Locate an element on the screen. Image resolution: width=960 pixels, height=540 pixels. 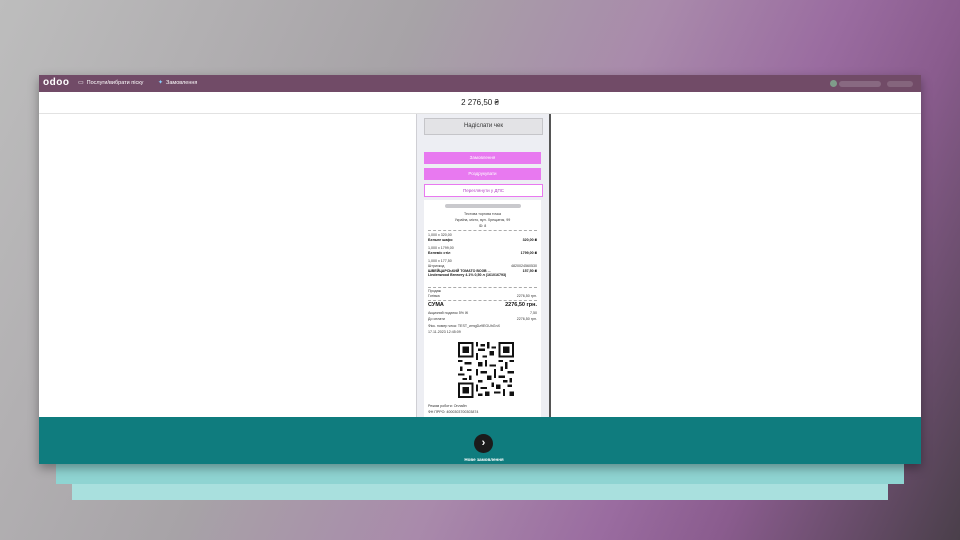
line3-barcode: 4820024560530 is located at coordinates (524, 266).